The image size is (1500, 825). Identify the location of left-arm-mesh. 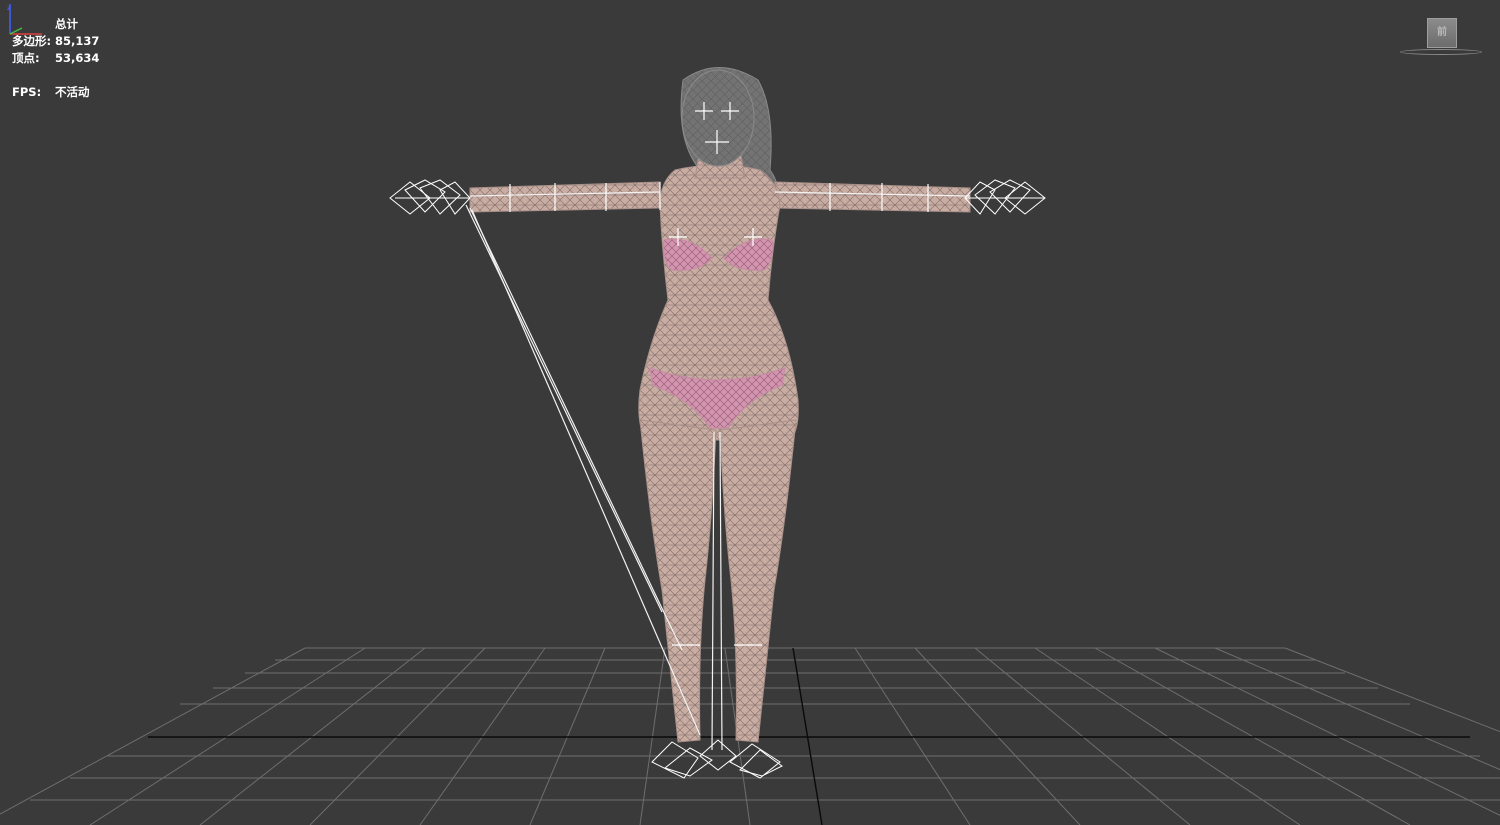
(565, 197).